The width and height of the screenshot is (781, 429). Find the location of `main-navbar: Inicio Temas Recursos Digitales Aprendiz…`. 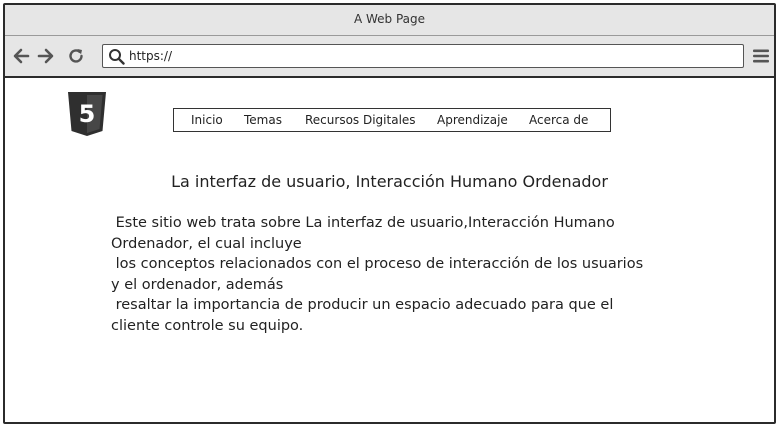

main-navbar: Inicio Temas Recursos Digitales Aprendiz… is located at coordinates (392, 120).